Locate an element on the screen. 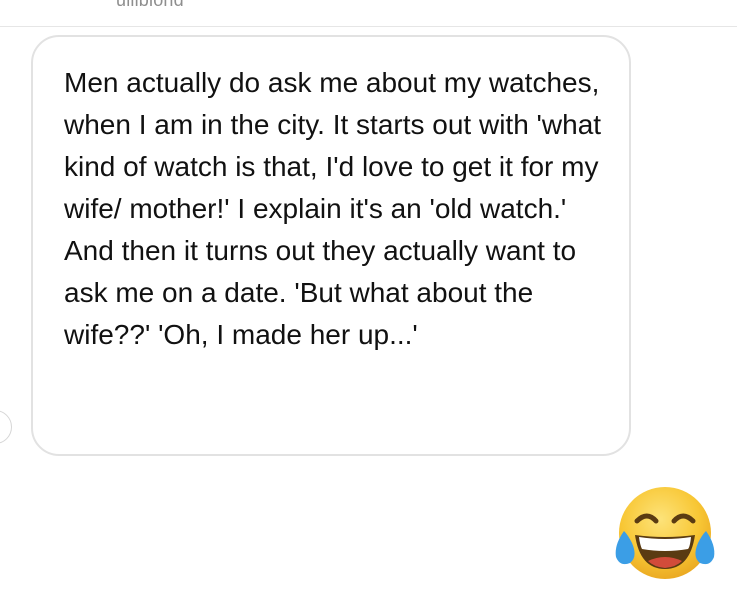 This screenshot has height=595, width=737. contact-name: ulliblond is located at coordinates (150, 5).